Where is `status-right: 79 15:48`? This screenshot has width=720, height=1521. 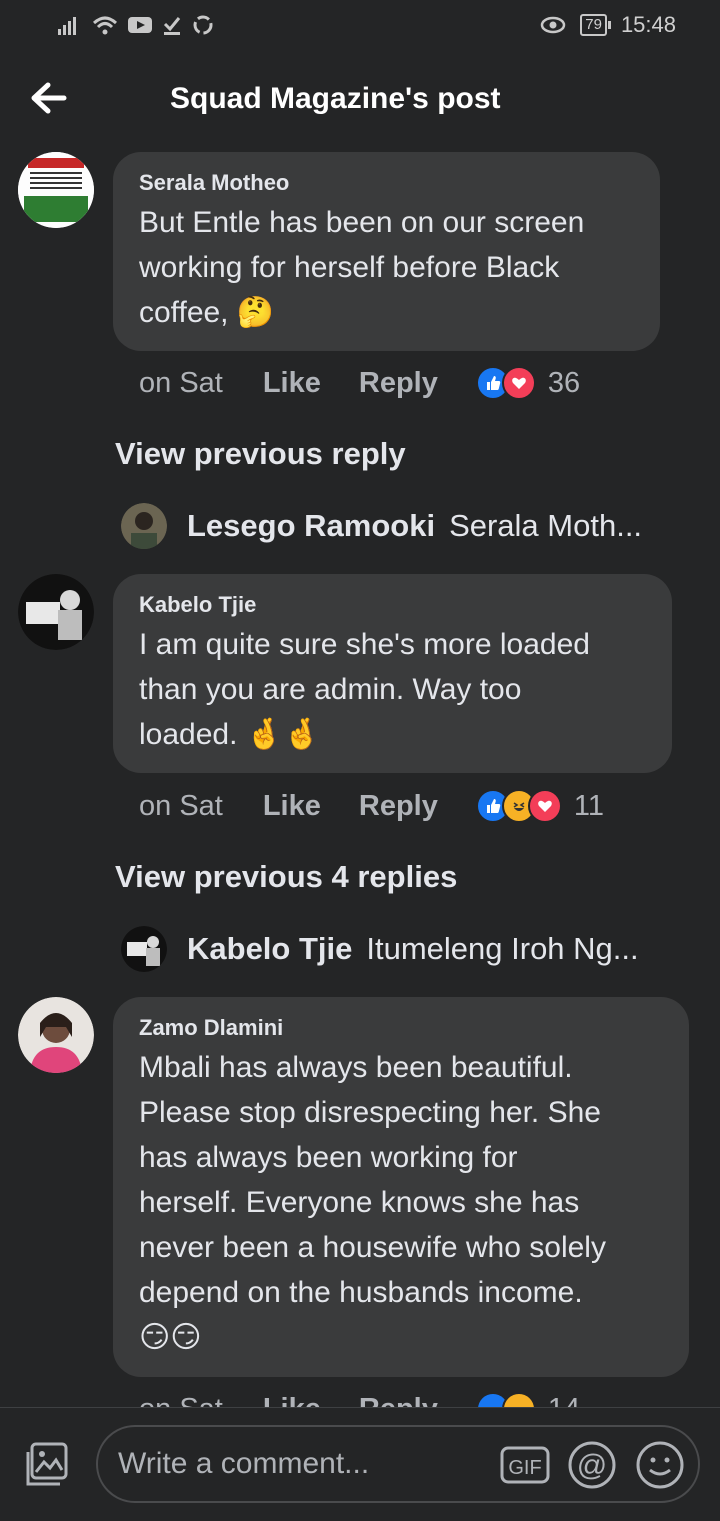
status-right: 79 15:48 is located at coordinates (608, 25).